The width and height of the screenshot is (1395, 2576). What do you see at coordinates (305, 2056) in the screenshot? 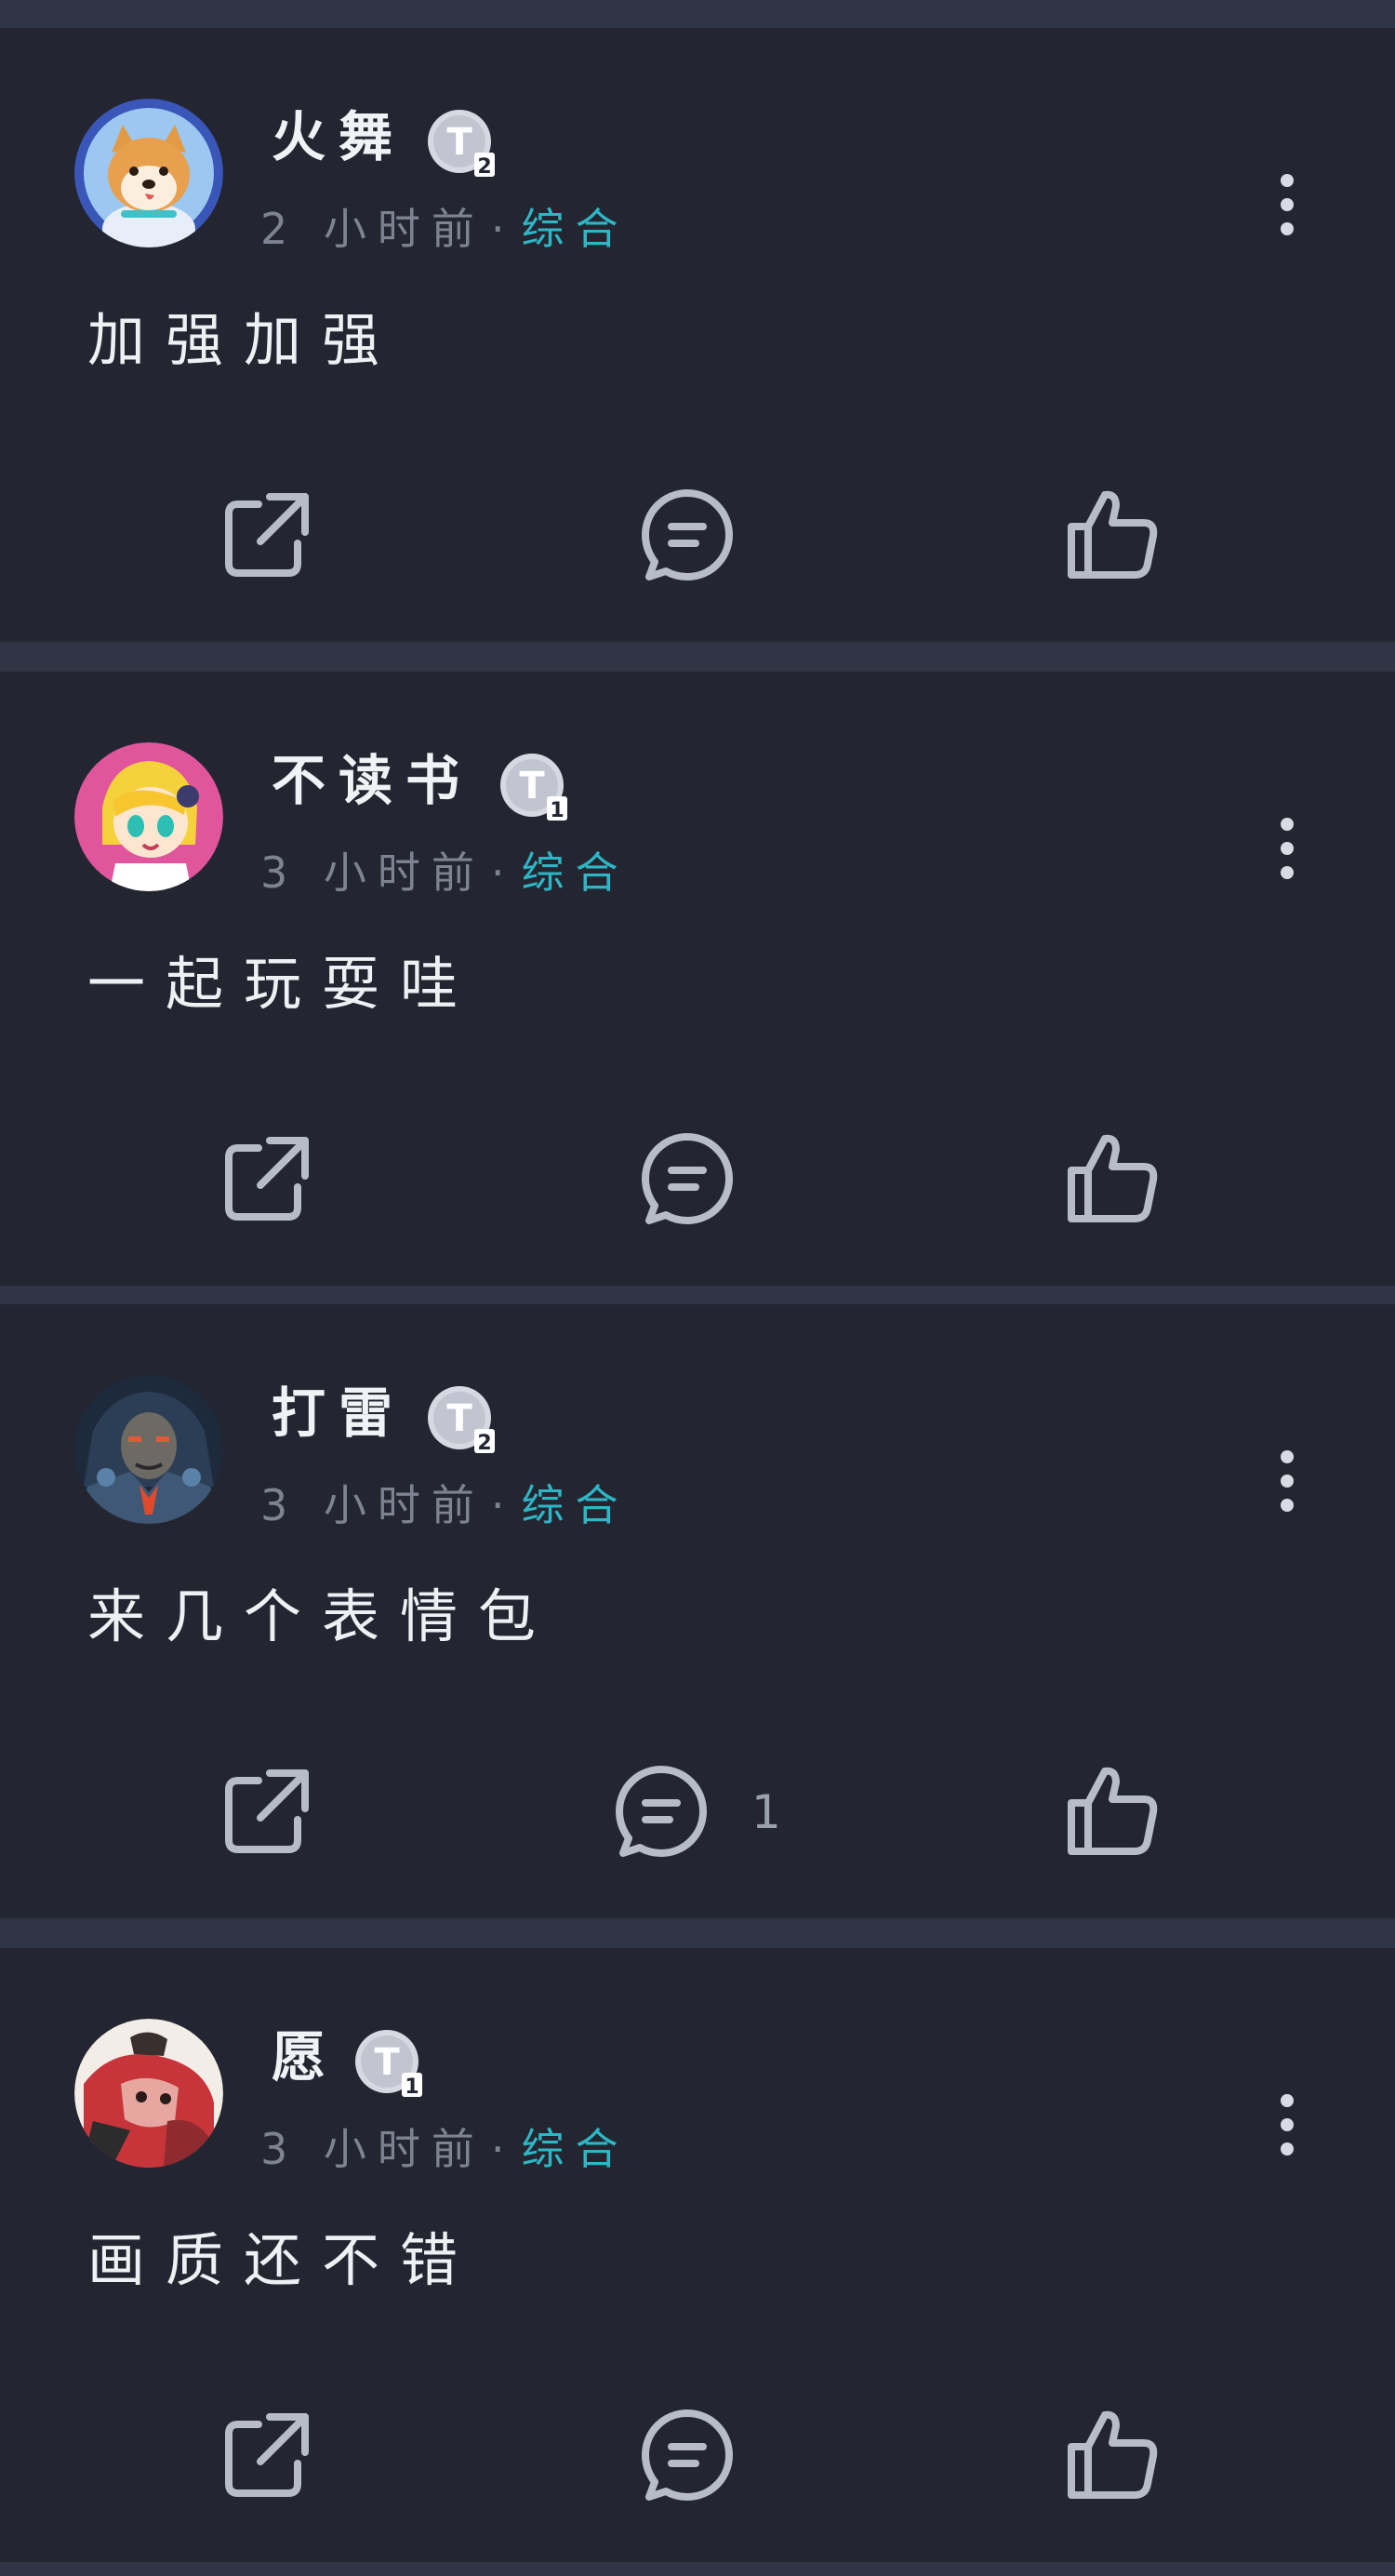
I see `username: 愿` at bounding box center [305, 2056].